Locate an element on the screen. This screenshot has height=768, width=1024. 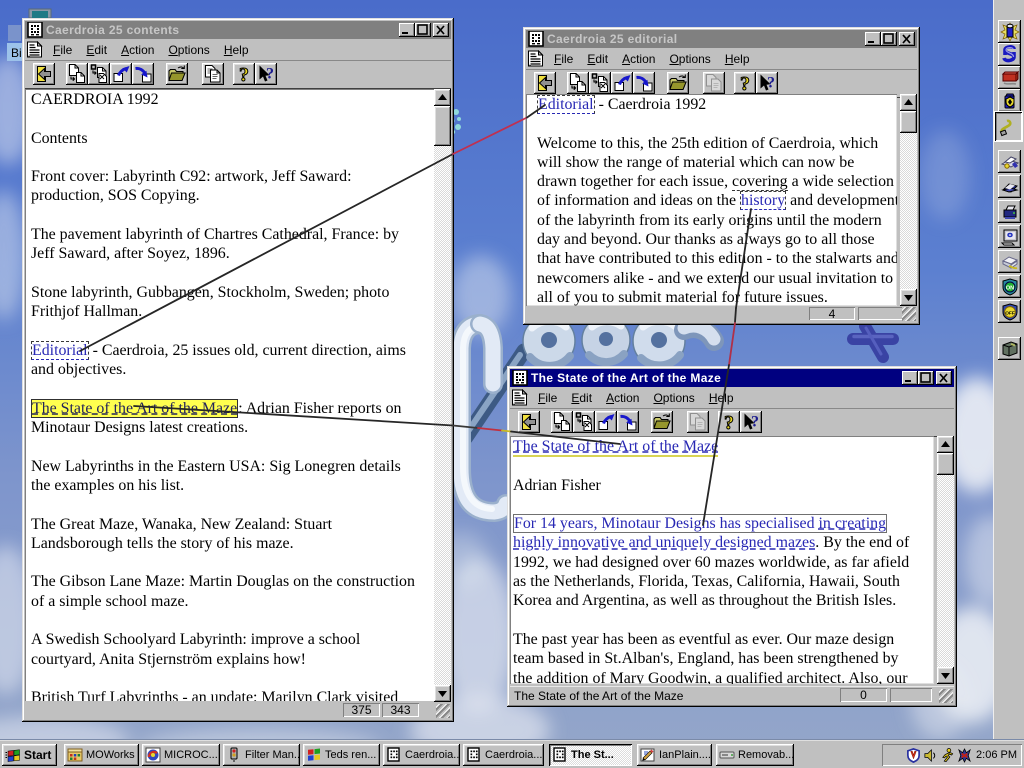
svg-text: OFF is located at coordinates (1010, 313).